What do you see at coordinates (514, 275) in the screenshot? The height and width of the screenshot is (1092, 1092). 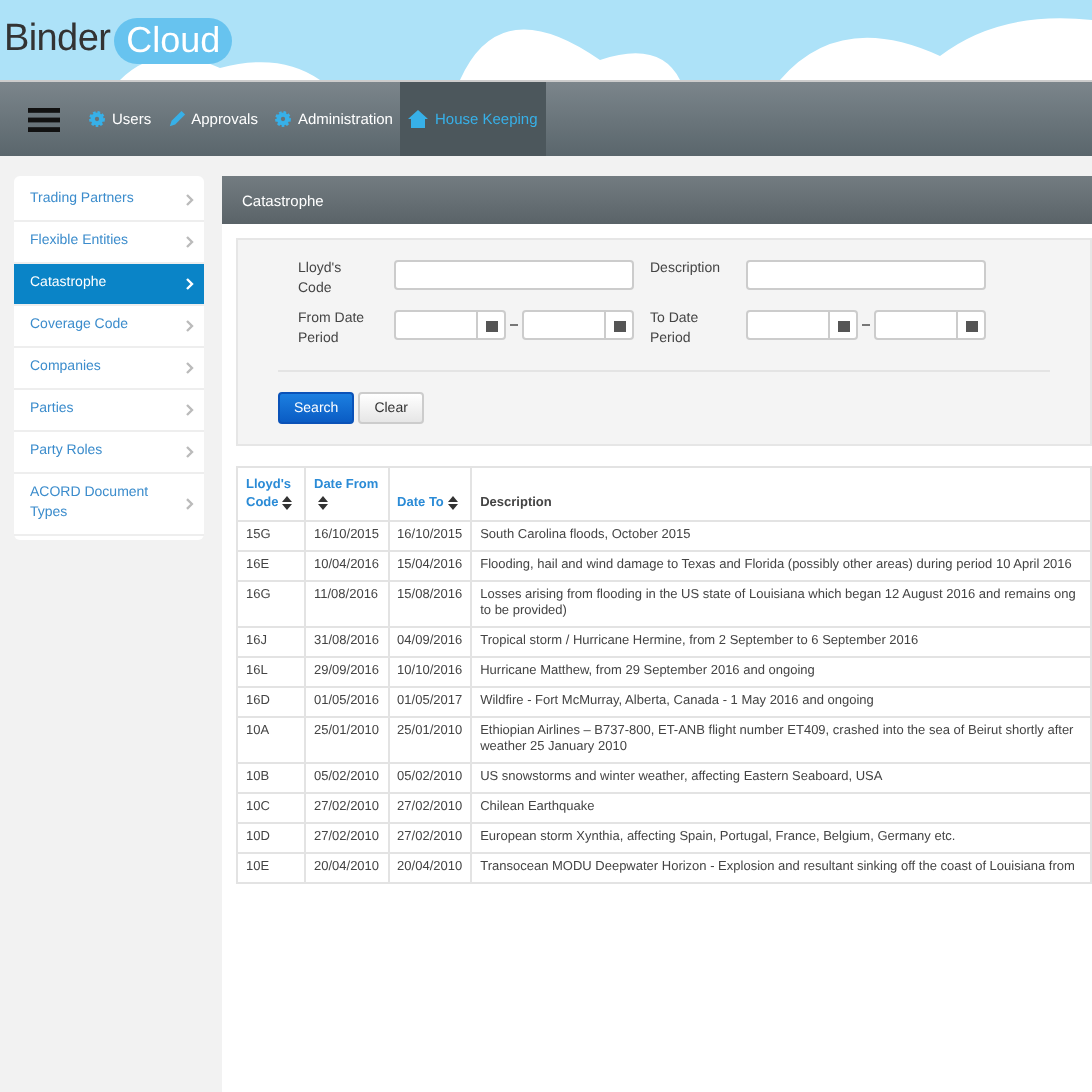 I see `lloyds-code-field` at bounding box center [514, 275].